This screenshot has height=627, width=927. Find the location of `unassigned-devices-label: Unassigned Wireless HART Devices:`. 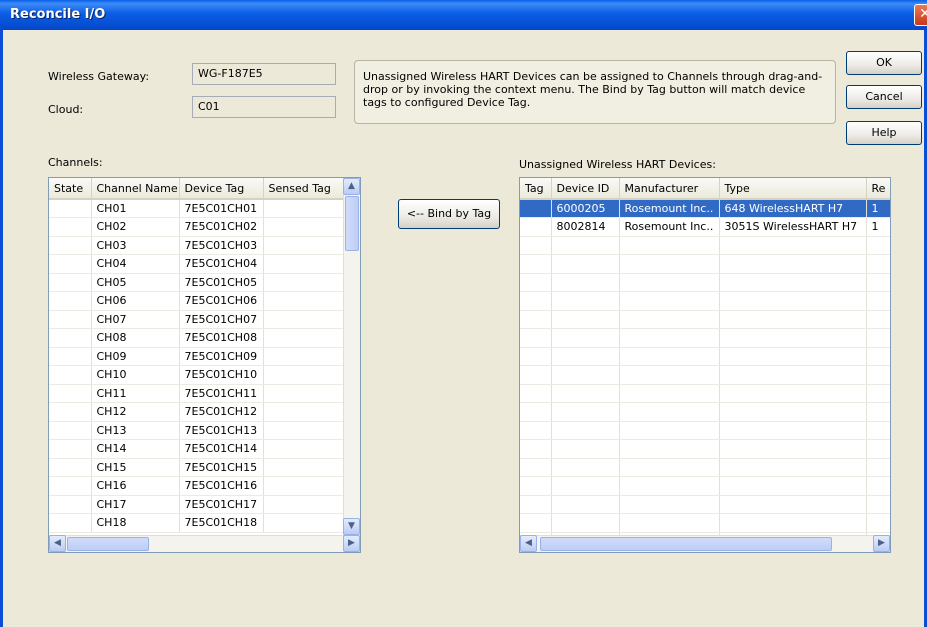

unassigned-devices-label: Unassigned Wireless HART Devices: is located at coordinates (617, 164).